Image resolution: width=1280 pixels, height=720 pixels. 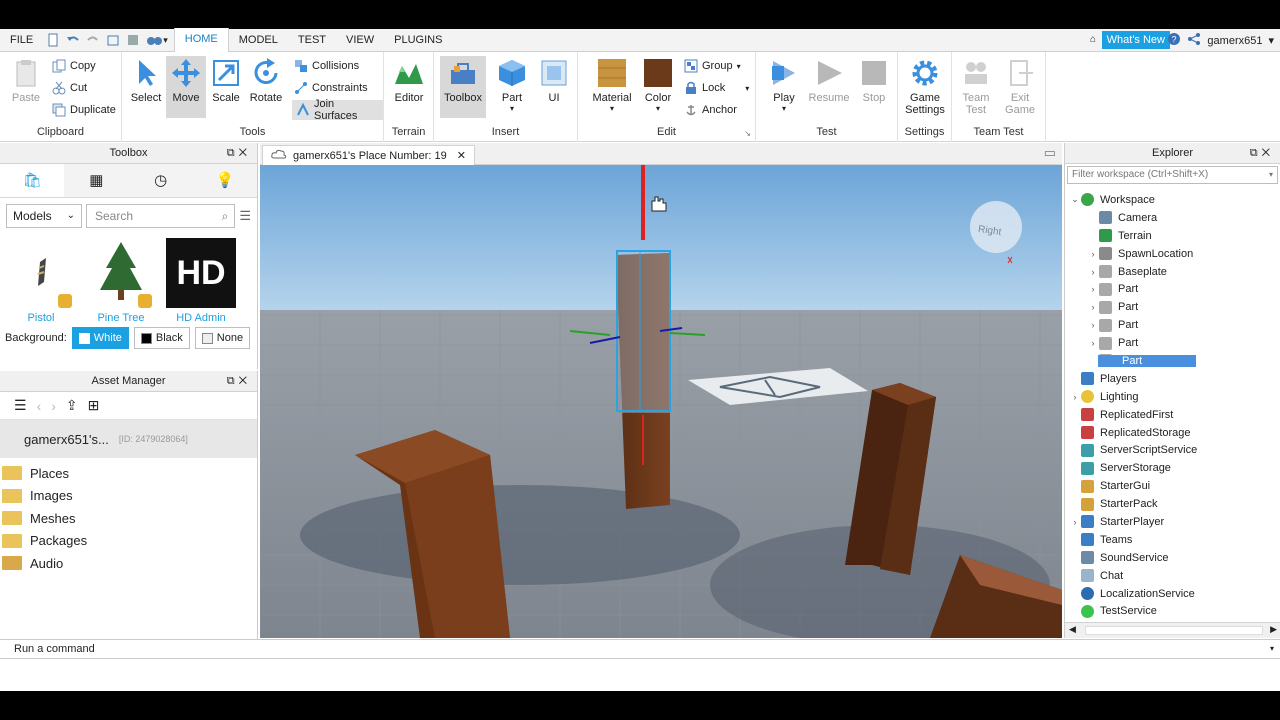 I want to click on part-dropdown-icon: ▾, so click(x=512, y=108).